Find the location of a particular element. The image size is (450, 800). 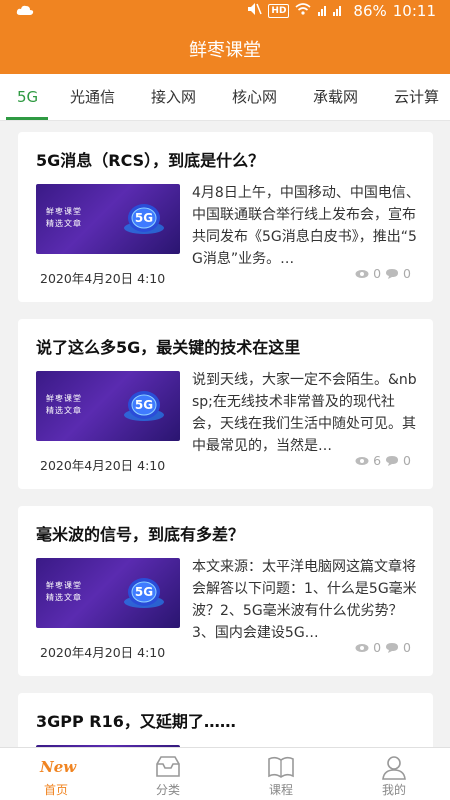

page-title: 鲜枣课堂 is located at coordinates (225, 50).